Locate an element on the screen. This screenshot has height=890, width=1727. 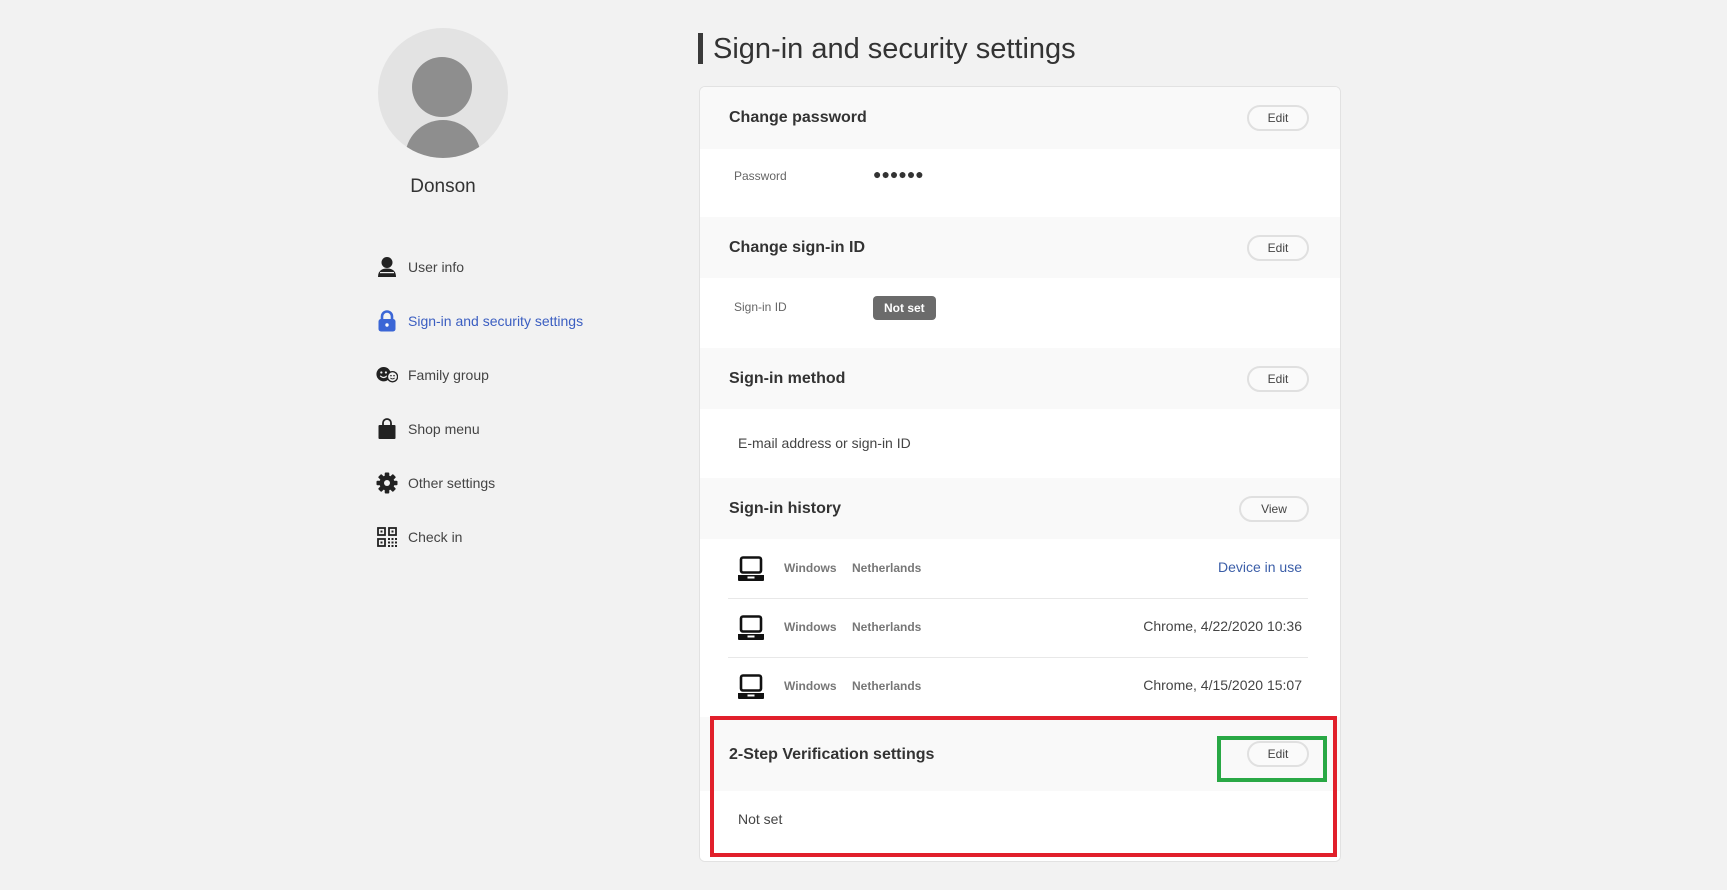
section-header-sign-in-method: Sign-in method Edit is located at coordinates (1020, 378).